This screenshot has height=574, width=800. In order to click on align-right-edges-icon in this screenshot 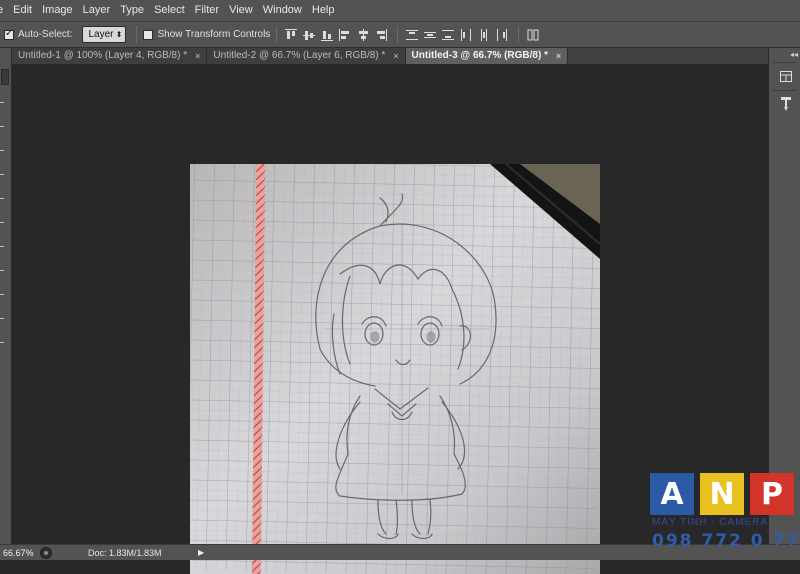, I will do `click(381, 35)`.